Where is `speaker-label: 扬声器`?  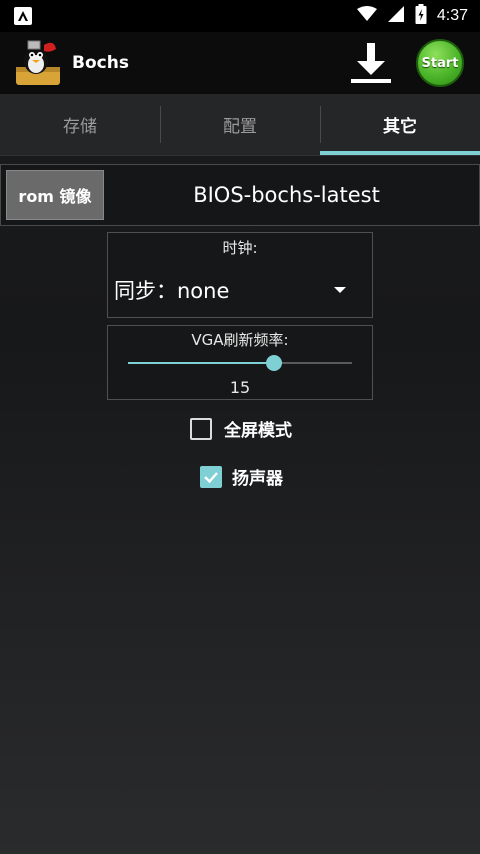 speaker-label: 扬声器 is located at coordinates (257, 479).